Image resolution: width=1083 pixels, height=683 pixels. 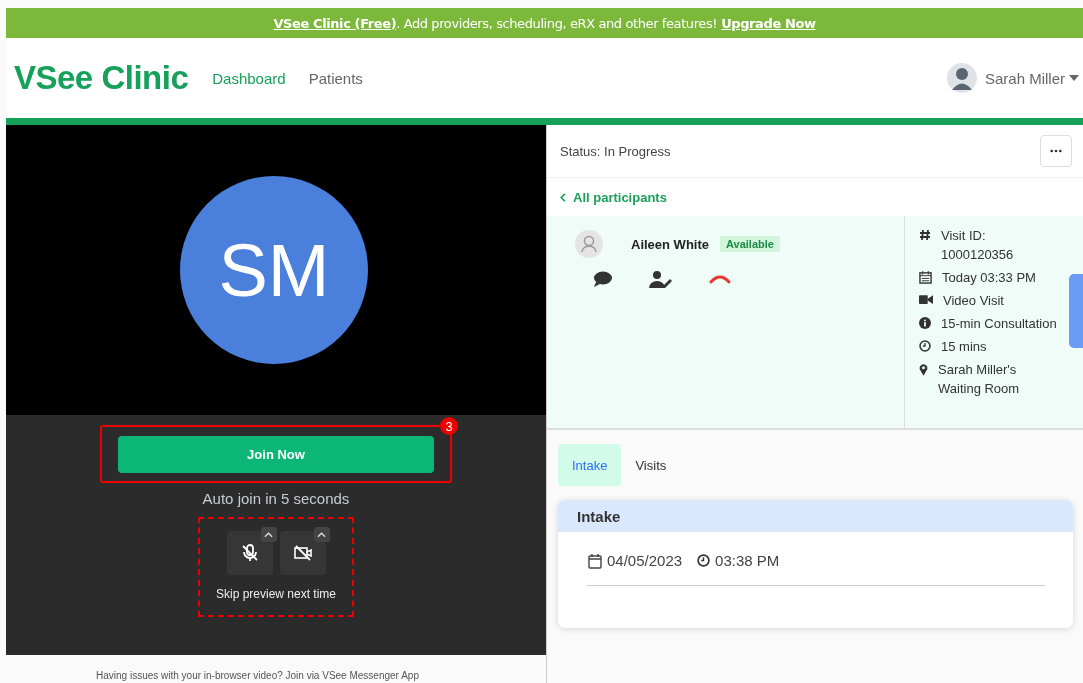 What do you see at coordinates (979, 379) in the screenshot?
I see `visit-detail: Sarah Miller's Waiting Room` at bounding box center [979, 379].